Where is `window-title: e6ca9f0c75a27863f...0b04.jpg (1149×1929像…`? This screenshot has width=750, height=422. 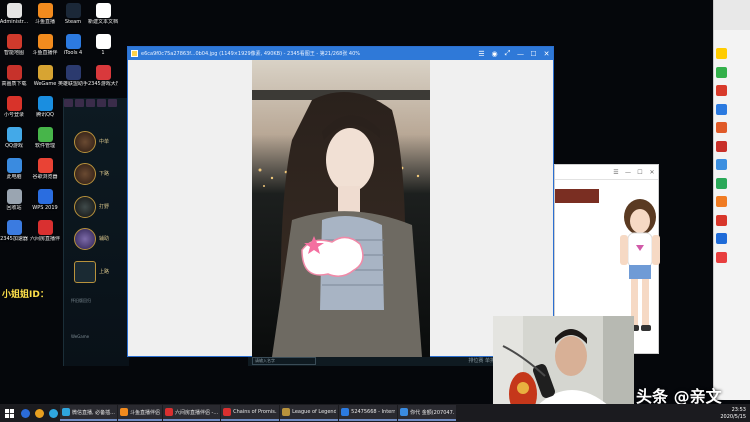 window-title: e6ca9f0c75a27863f...0b04.jpg (1149×1929像… is located at coordinates (251, 54).